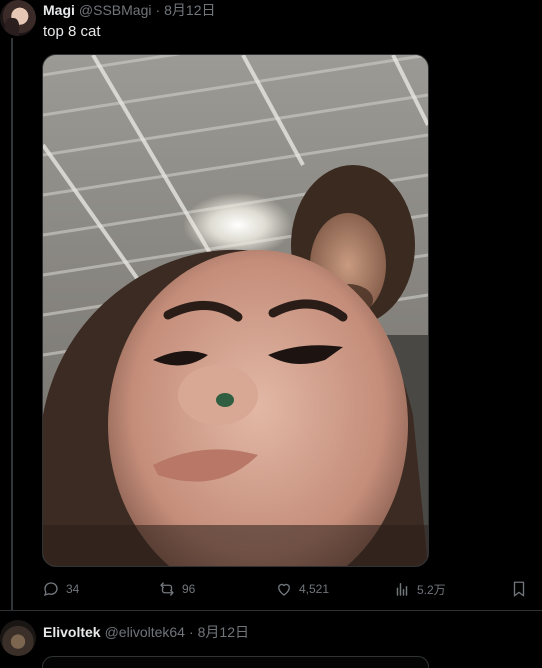 The width and height of the screenshot is (542, 668). What do you see at coordinates (12, 324) in the screenshot?
I see `thread-connector-line` at bounding box center [12, 324].